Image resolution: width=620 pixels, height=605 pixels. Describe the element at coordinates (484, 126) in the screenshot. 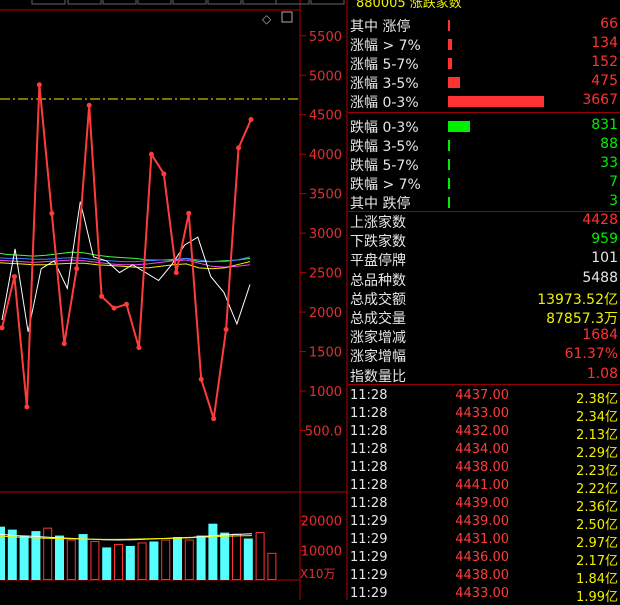

I see `distribution-row: 跌幅 0-3% 831` at that location.